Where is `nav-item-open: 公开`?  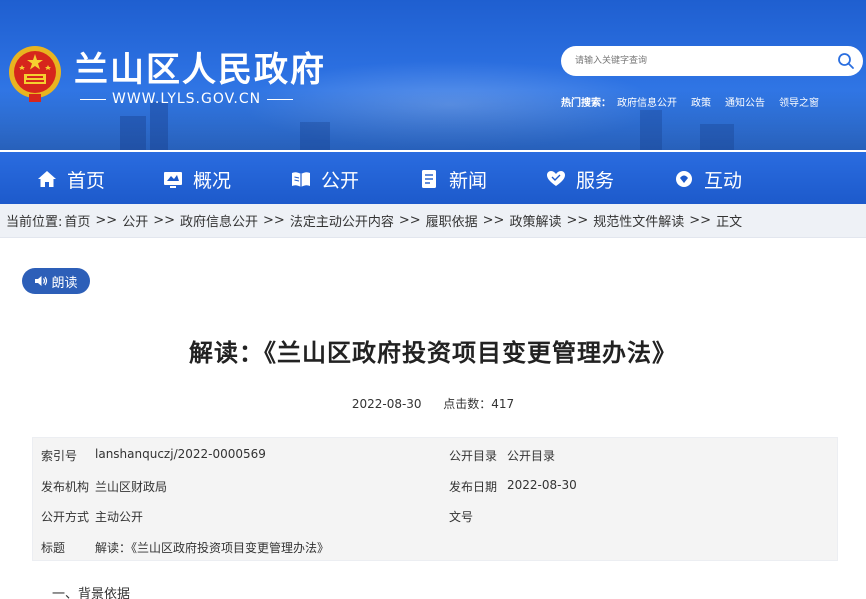 nav-item-open: 公开 is located at coordinates (325, 179).